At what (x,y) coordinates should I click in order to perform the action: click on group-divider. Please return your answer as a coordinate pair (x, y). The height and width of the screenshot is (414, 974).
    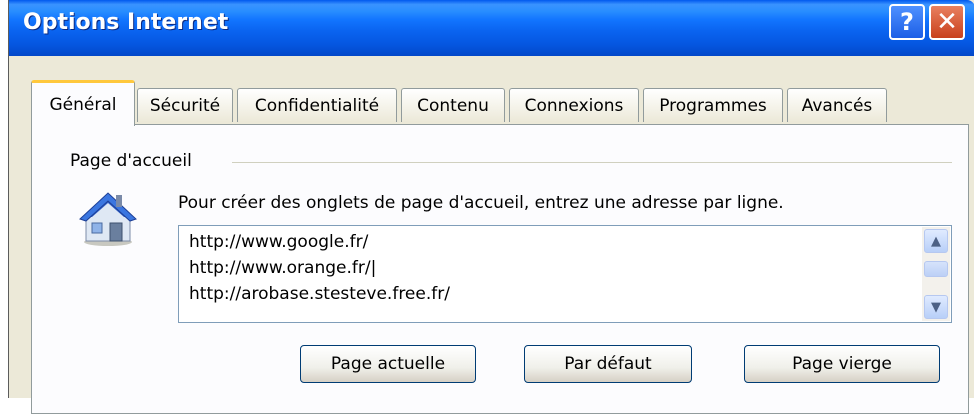
    Looking at the image, I should click on (592, 162).